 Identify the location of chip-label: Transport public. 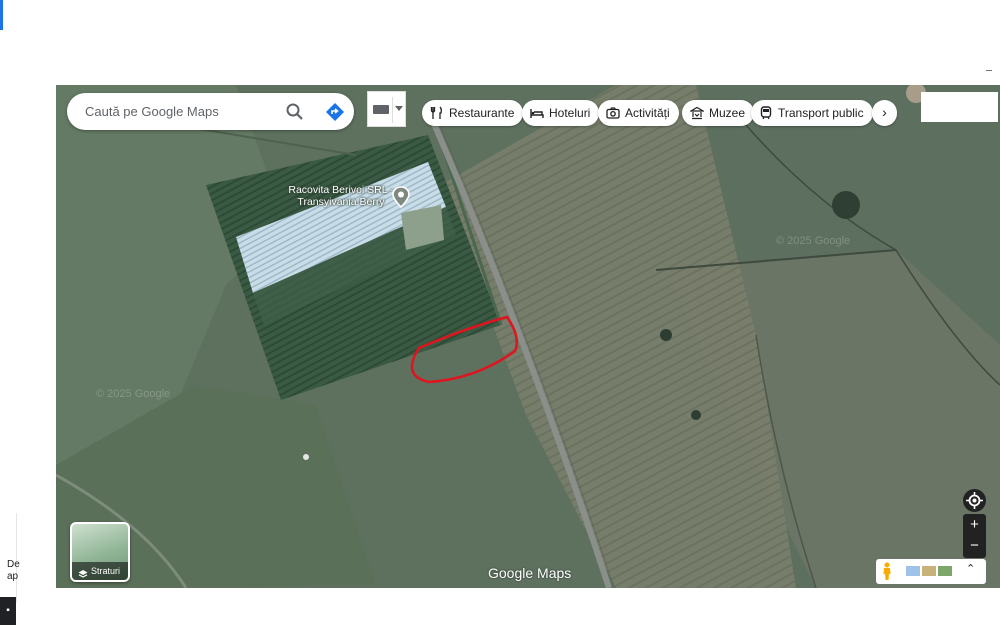
(821, 113).